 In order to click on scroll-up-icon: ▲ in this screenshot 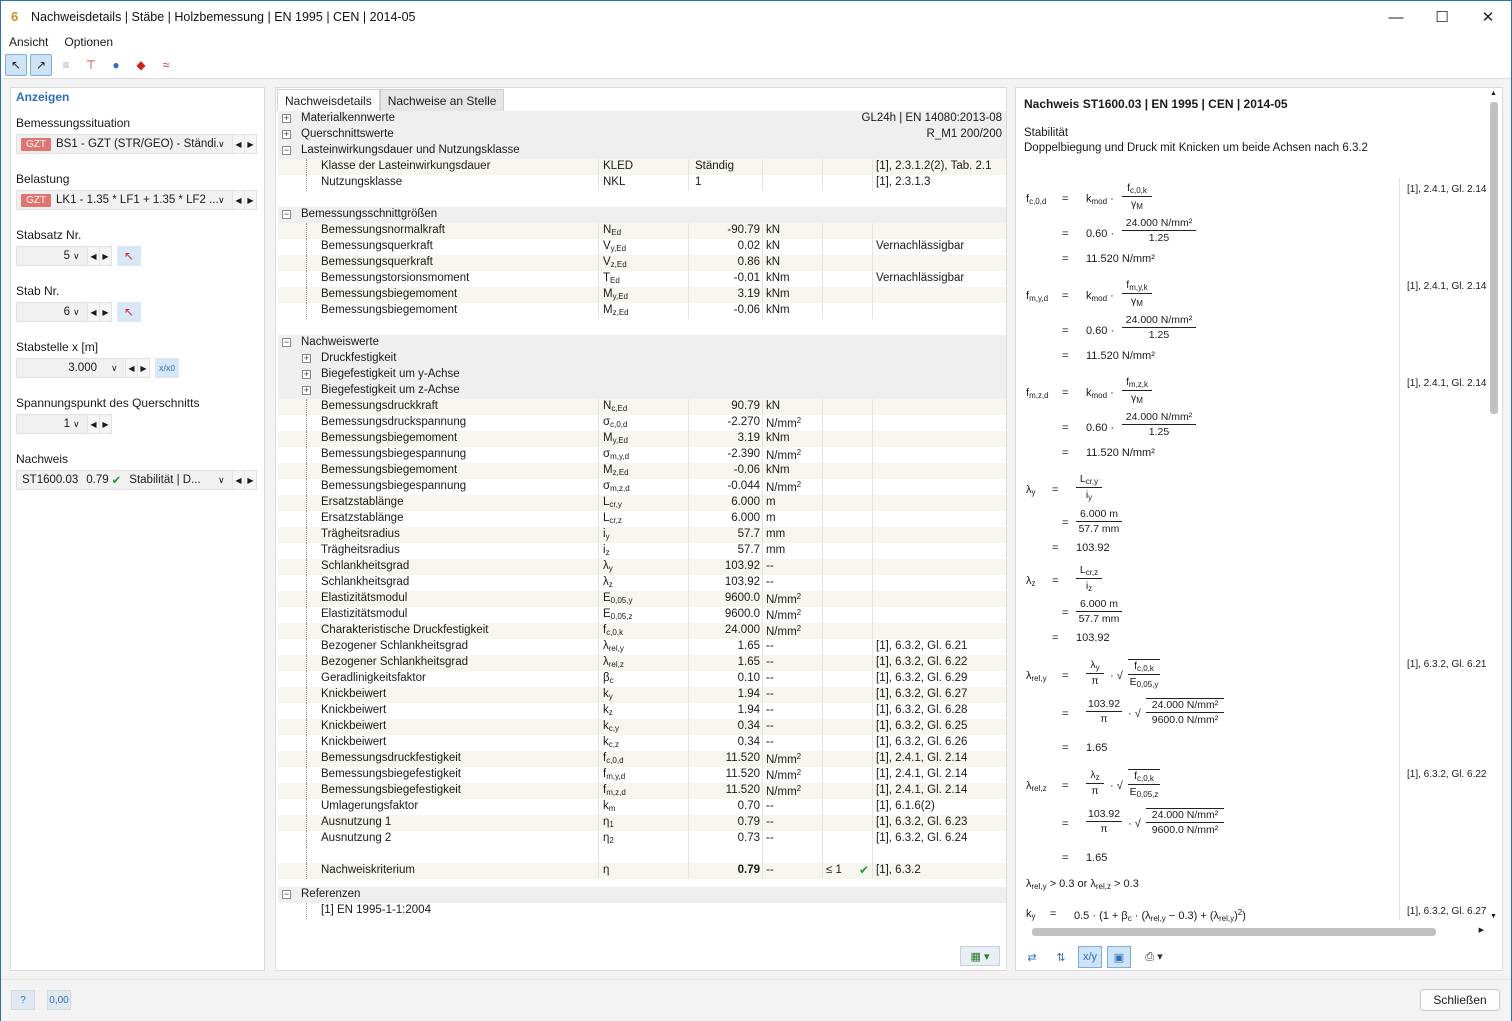, I will do `click(1493, 93)`.